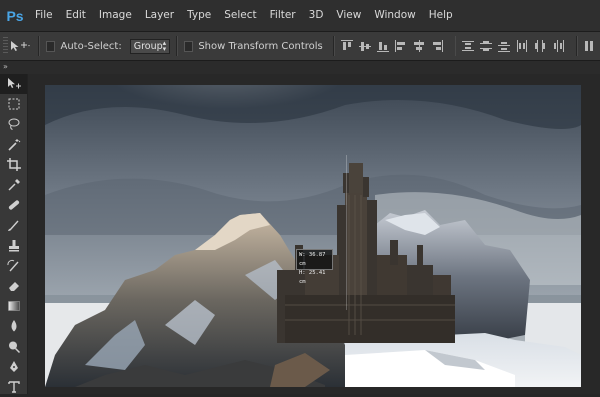 The height and width of the screenshot is (397, 600). I want to click on eyedropper-tool, so click(13, 185).